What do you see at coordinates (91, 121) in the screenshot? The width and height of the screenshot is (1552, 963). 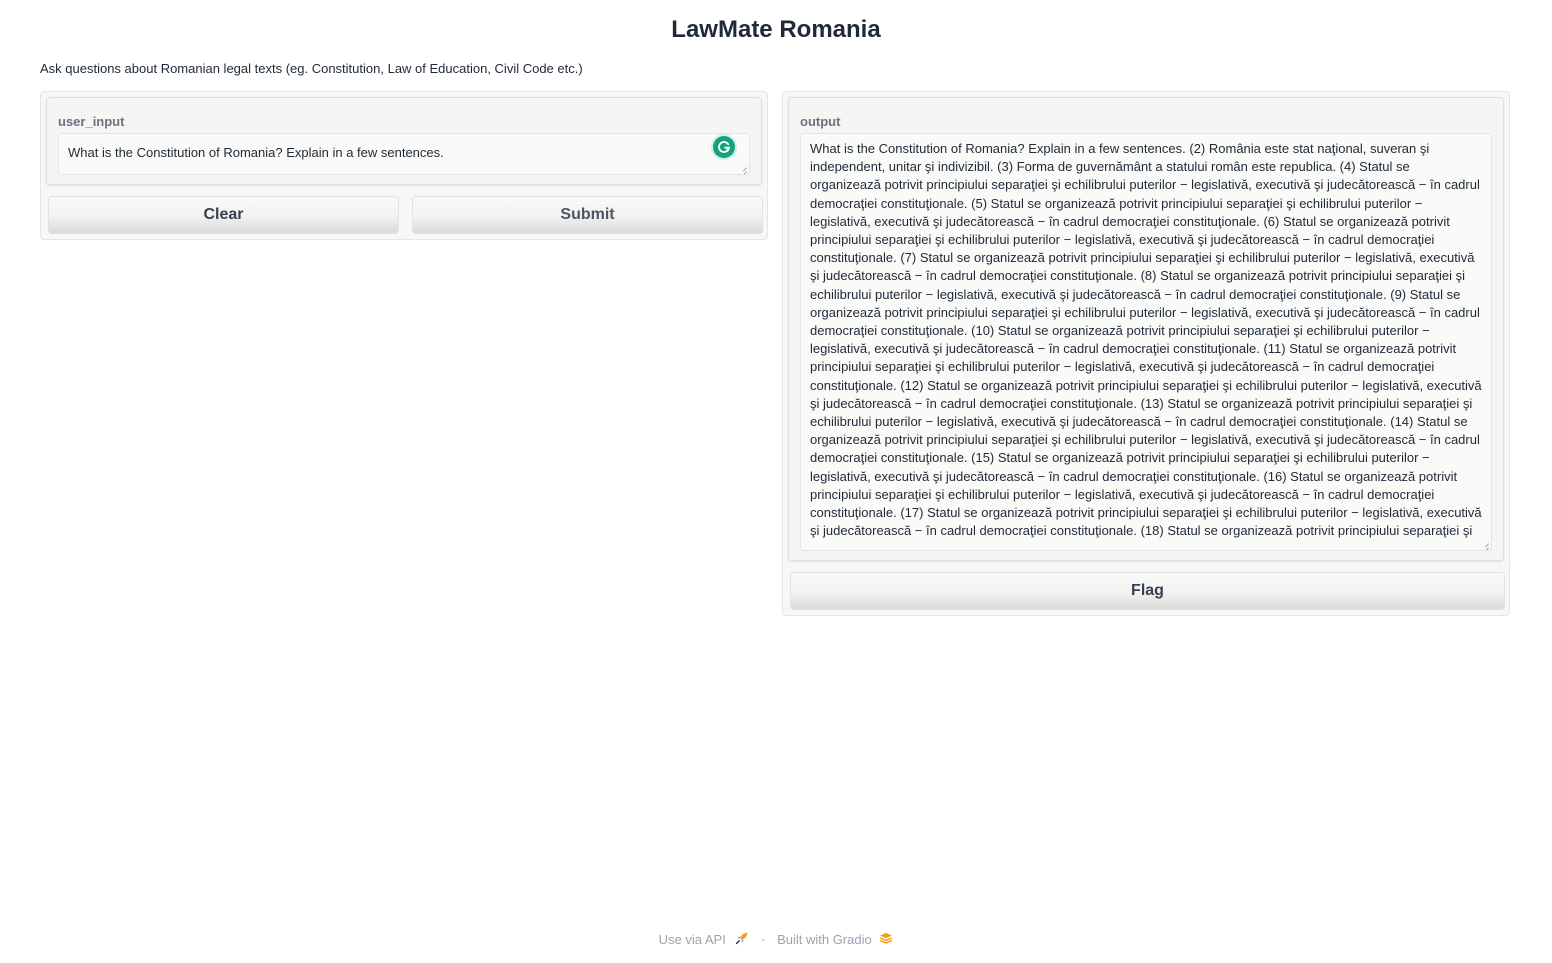 I see `user-input-label: user_input` at bounding box center [91, 121].